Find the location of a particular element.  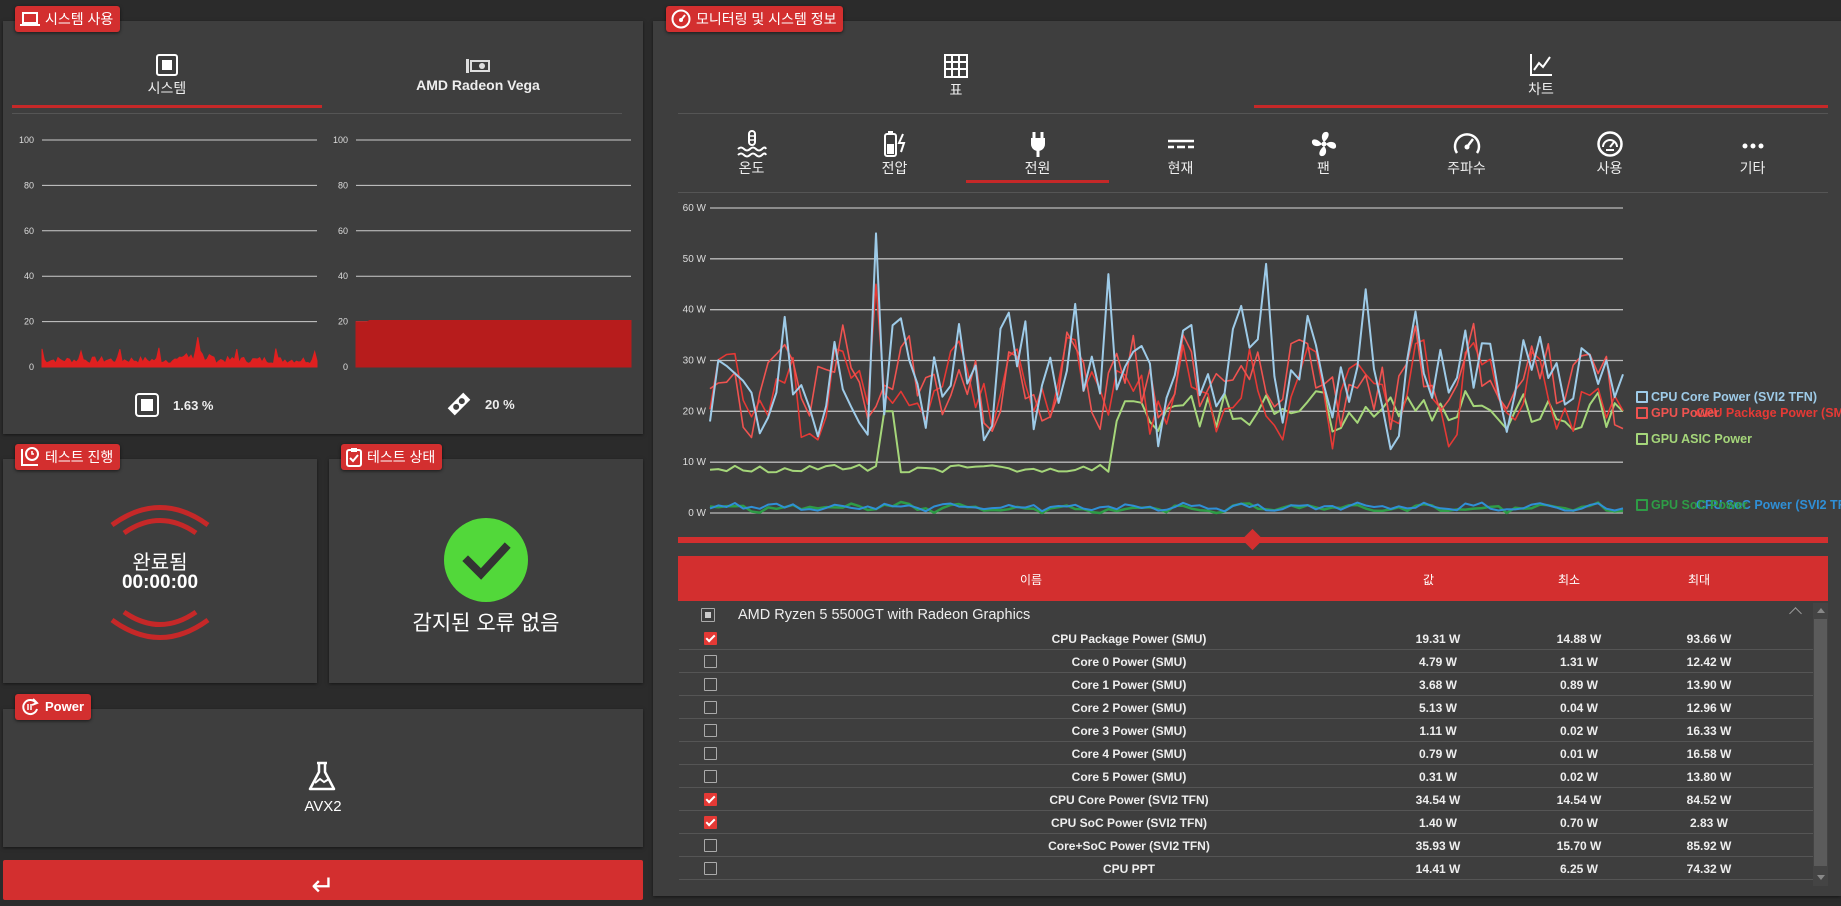

monitoring-title: 모니터링 및 시스템 정보 is located at coordinates (766, 19).